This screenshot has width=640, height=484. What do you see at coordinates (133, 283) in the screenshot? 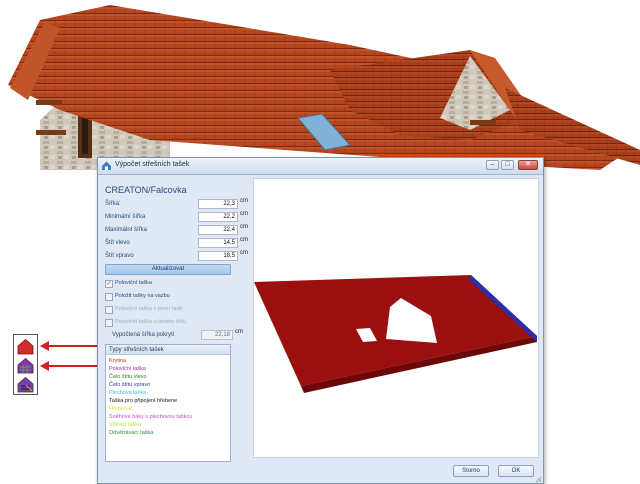
I see `checkbox-label: Poloviční taška` at bounding box center [133, 283].